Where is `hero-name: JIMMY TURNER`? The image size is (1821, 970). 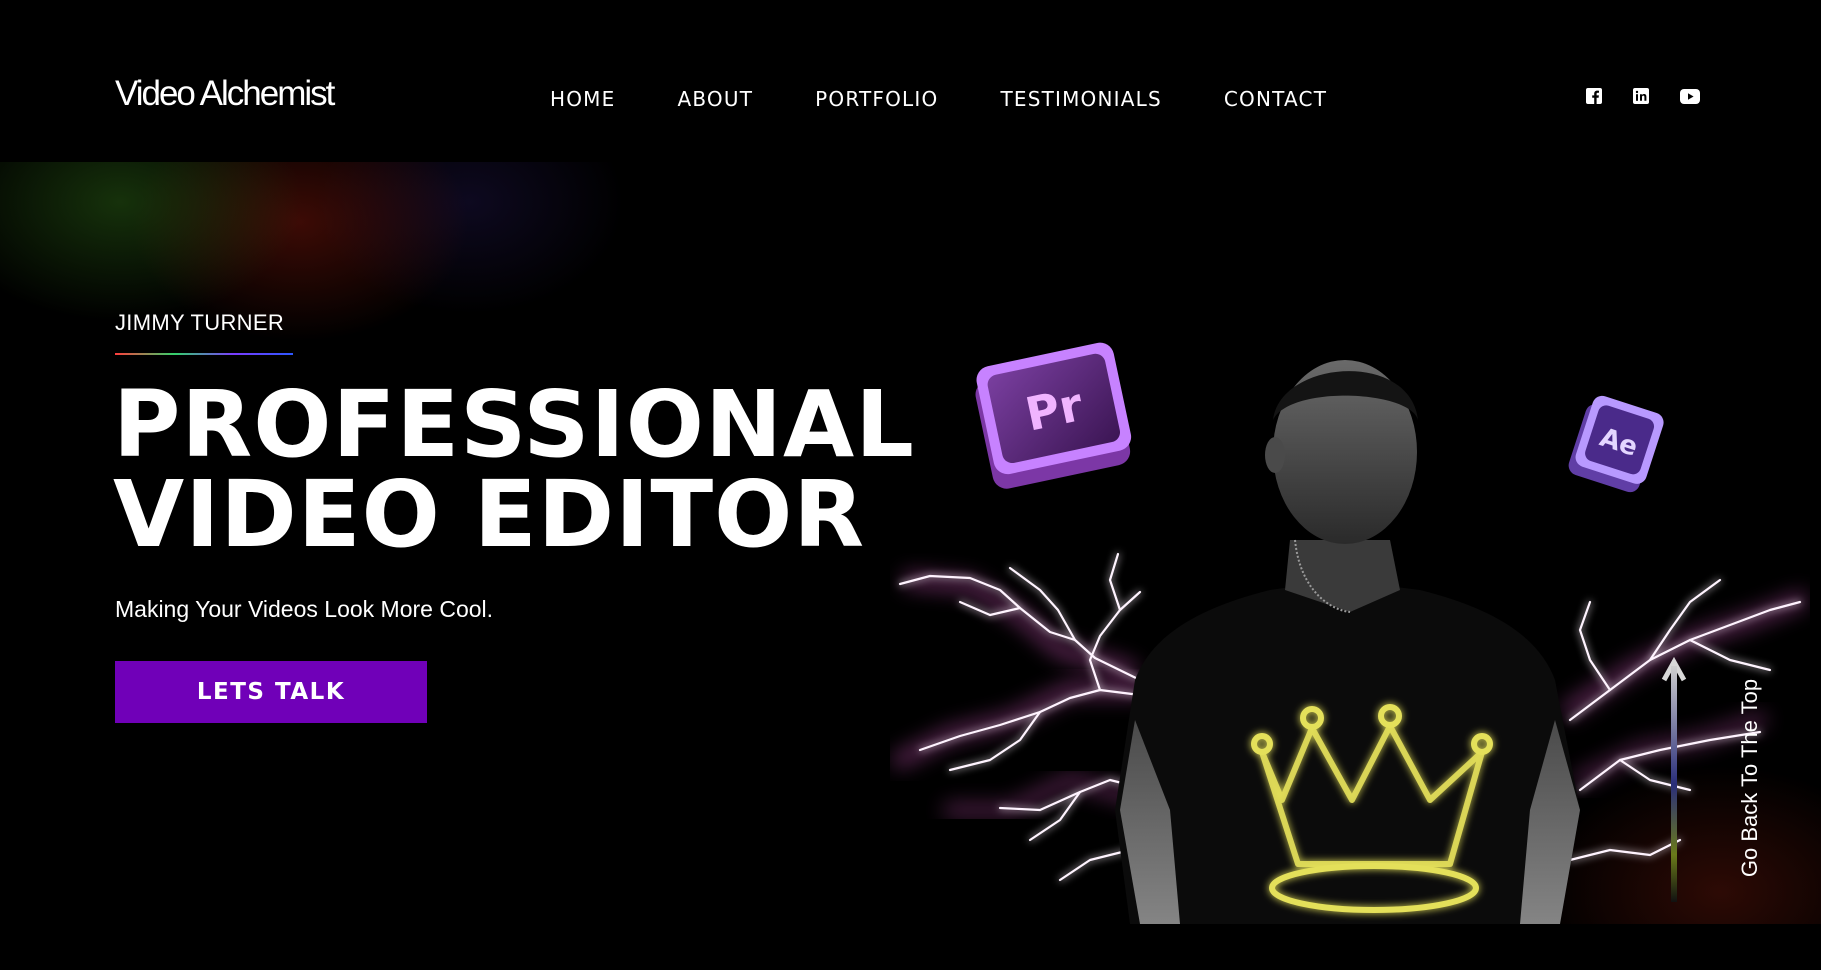 hero-name: JIMMY TURNER is located at coordinates (200, 322).